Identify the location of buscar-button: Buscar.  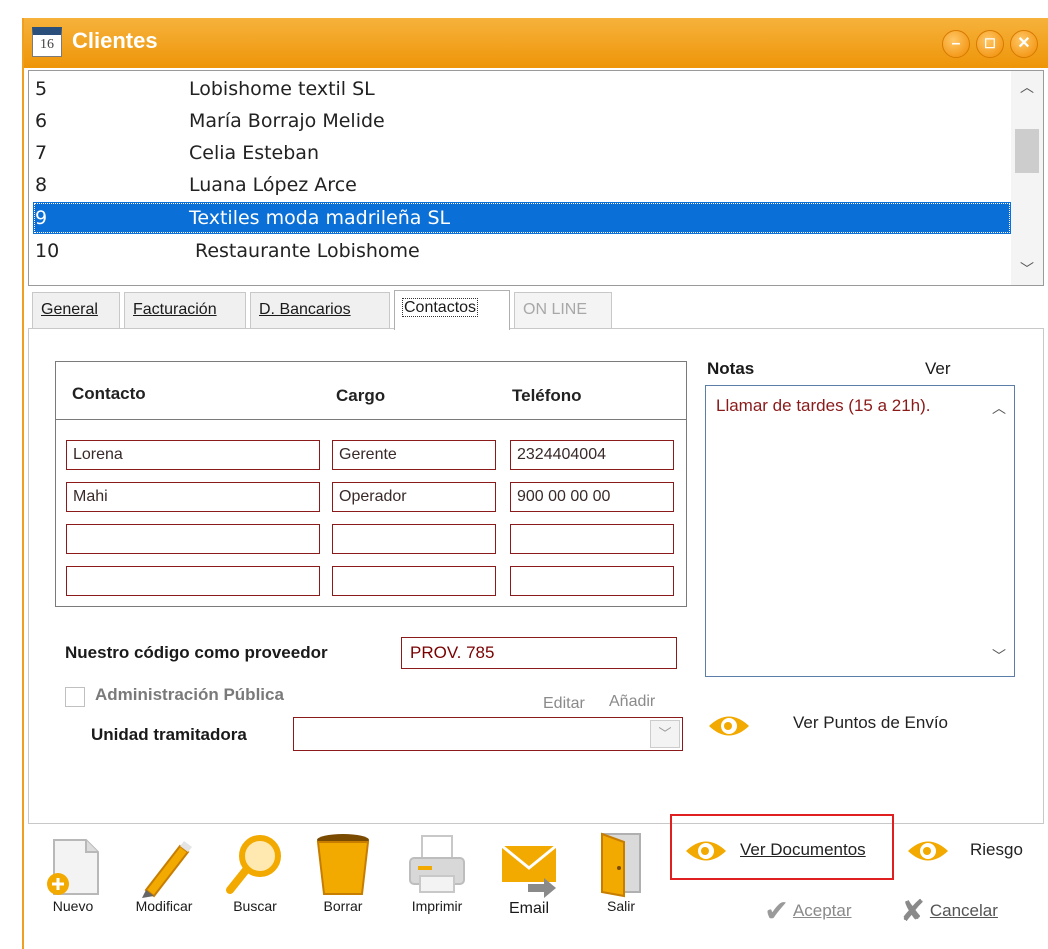
(255, 873).